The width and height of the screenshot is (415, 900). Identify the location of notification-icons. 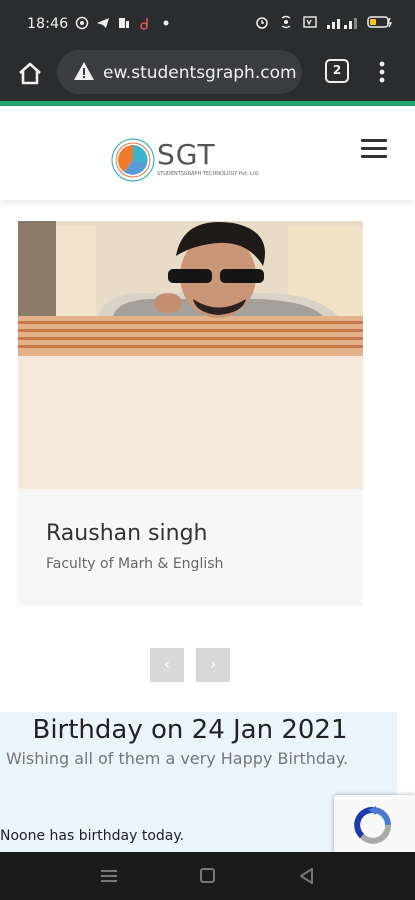
(124, 23).